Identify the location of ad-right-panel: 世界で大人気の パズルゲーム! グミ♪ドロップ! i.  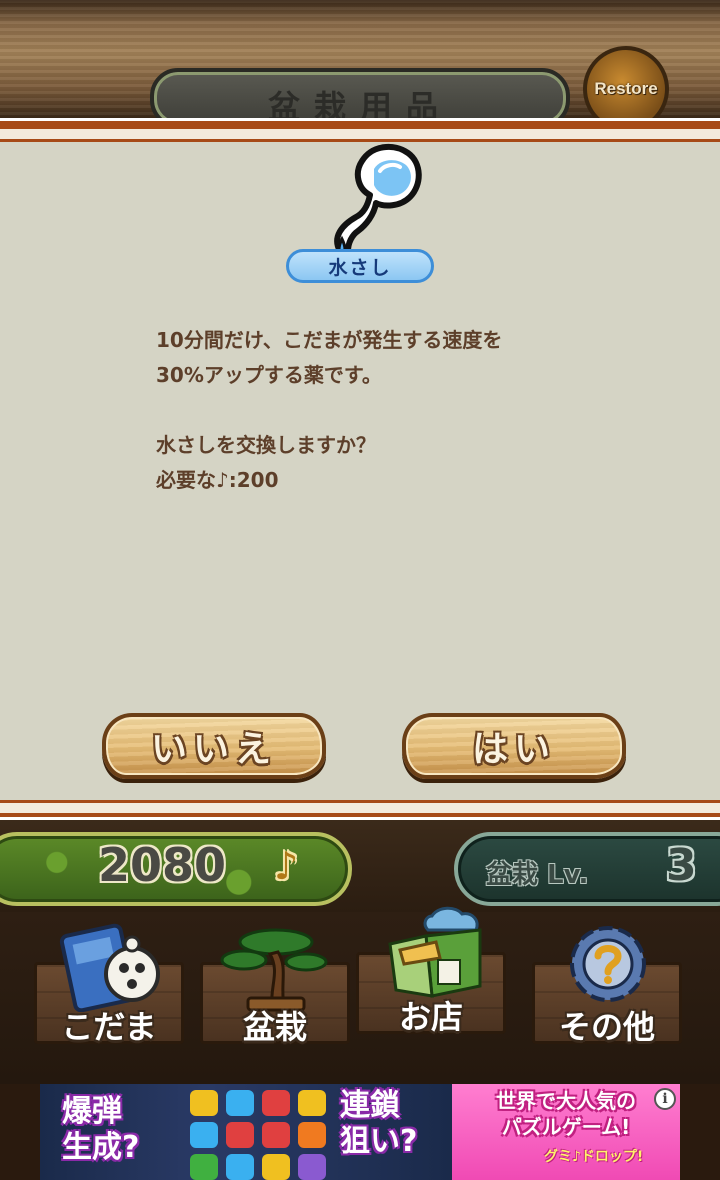
(566, 1132).